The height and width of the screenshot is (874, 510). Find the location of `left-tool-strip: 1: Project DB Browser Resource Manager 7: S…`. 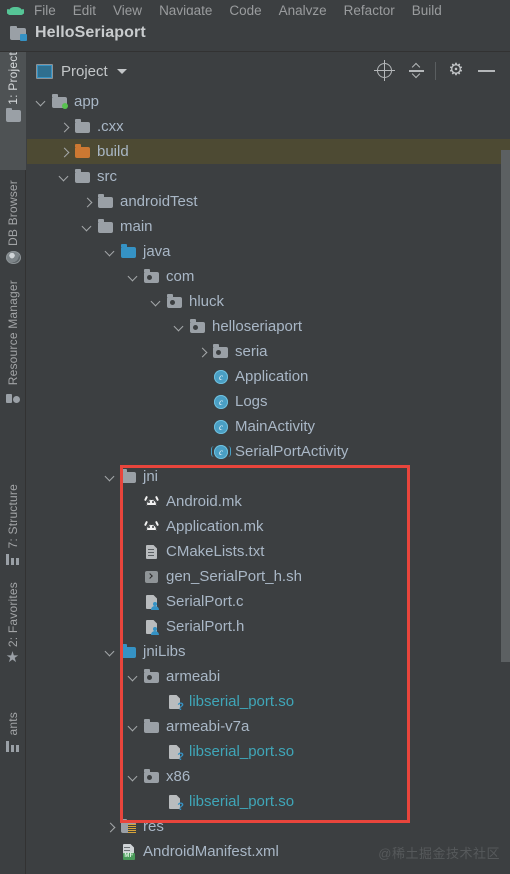

left-tool-strip: 1: Project DB Browser Resource Manager 7: S… is located at coordinates (13, 463).